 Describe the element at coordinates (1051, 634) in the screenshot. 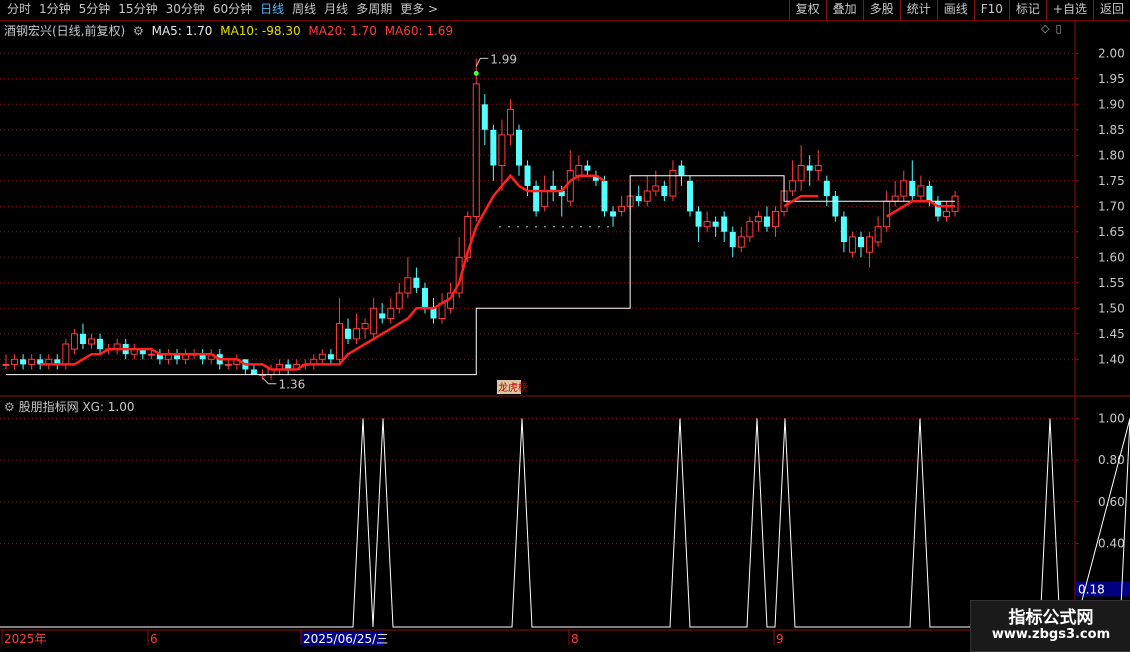

I see `watermark-url: www.zbgs3.com` at that location.